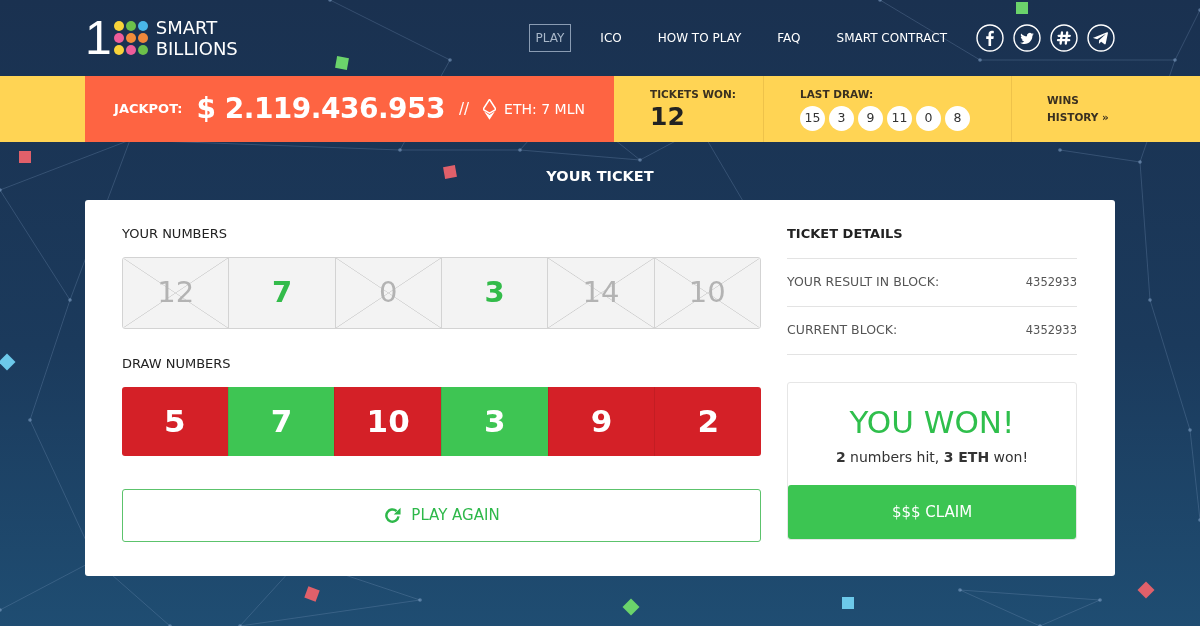  Describe the element at coordinates (837, 95) in the screenshot. I see `last-draw-label: LAST DRAW:` at that location.